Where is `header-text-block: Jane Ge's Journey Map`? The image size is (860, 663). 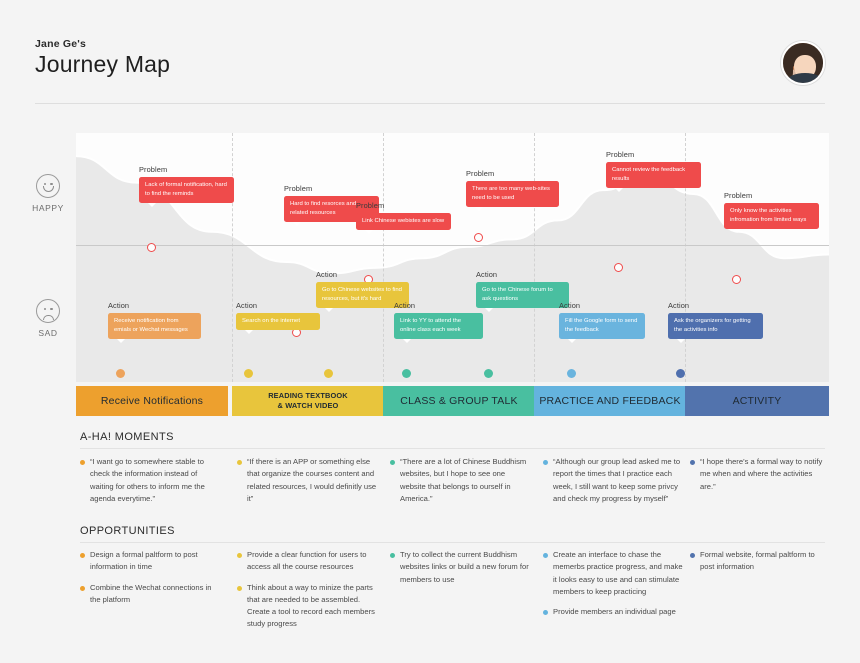 header-text-block: Jane Ge's Journey Map is located at coordinates (102, 58).